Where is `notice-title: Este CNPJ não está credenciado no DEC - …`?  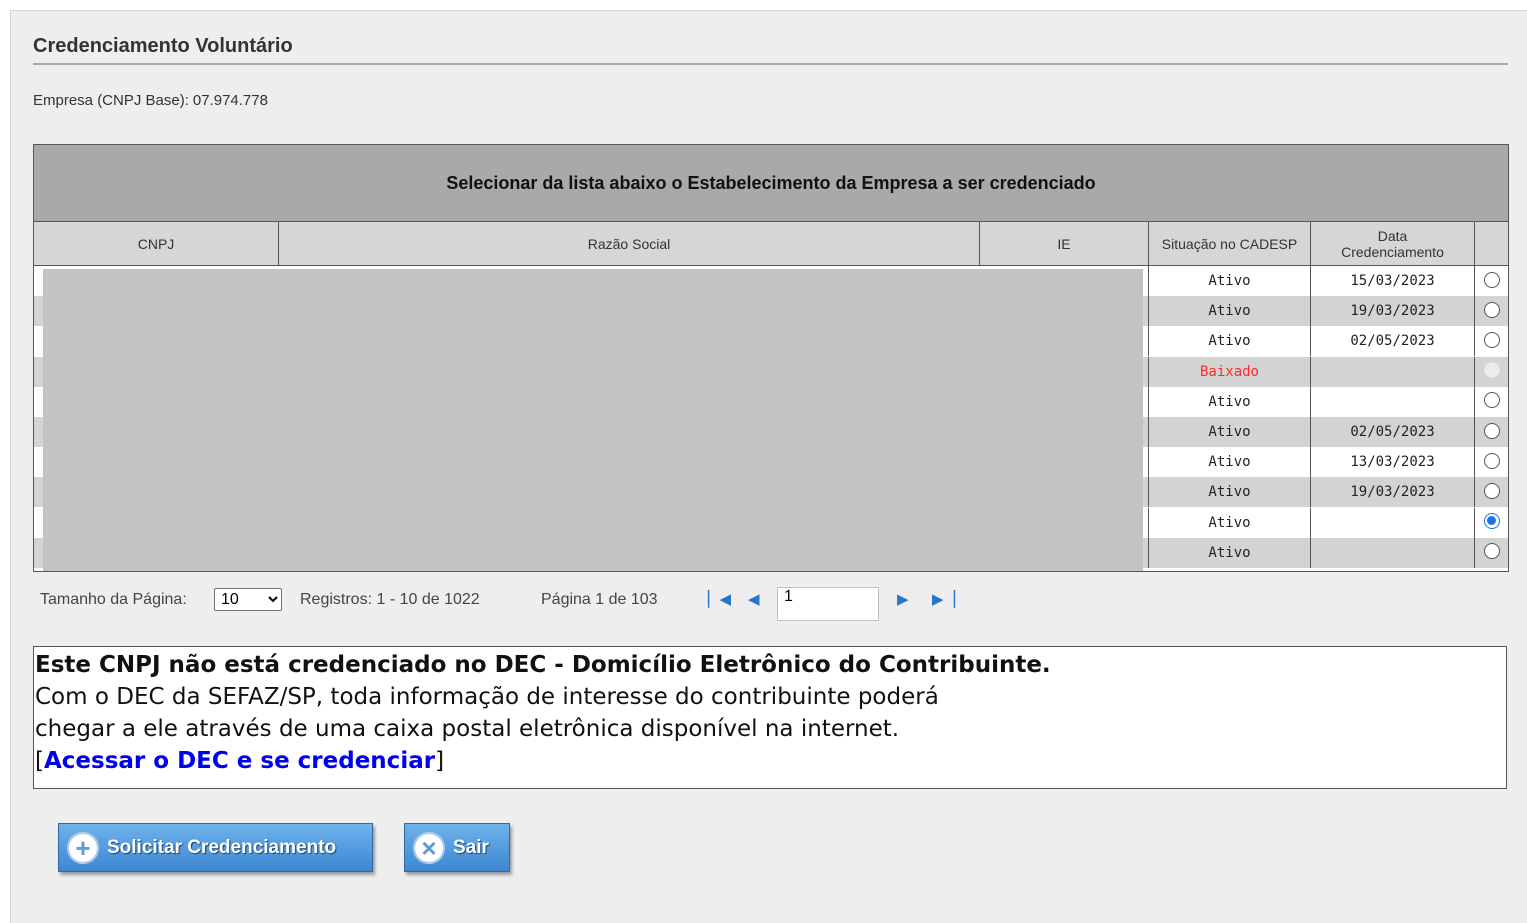 notice-title: Este CNPJ não está credenciado no DEC - … is located at coordinates (543, 665).